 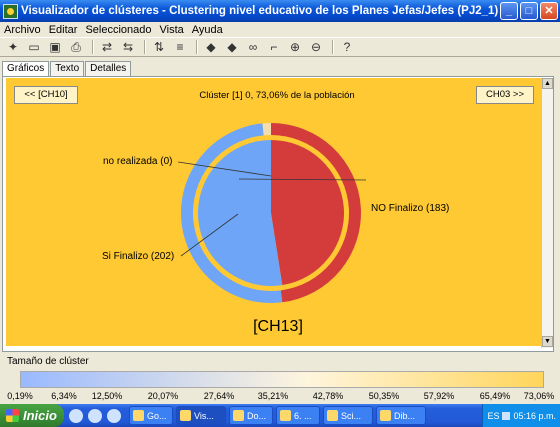 I want to click on menu-ayuda: Ayuda, so click(x=207, y=30).